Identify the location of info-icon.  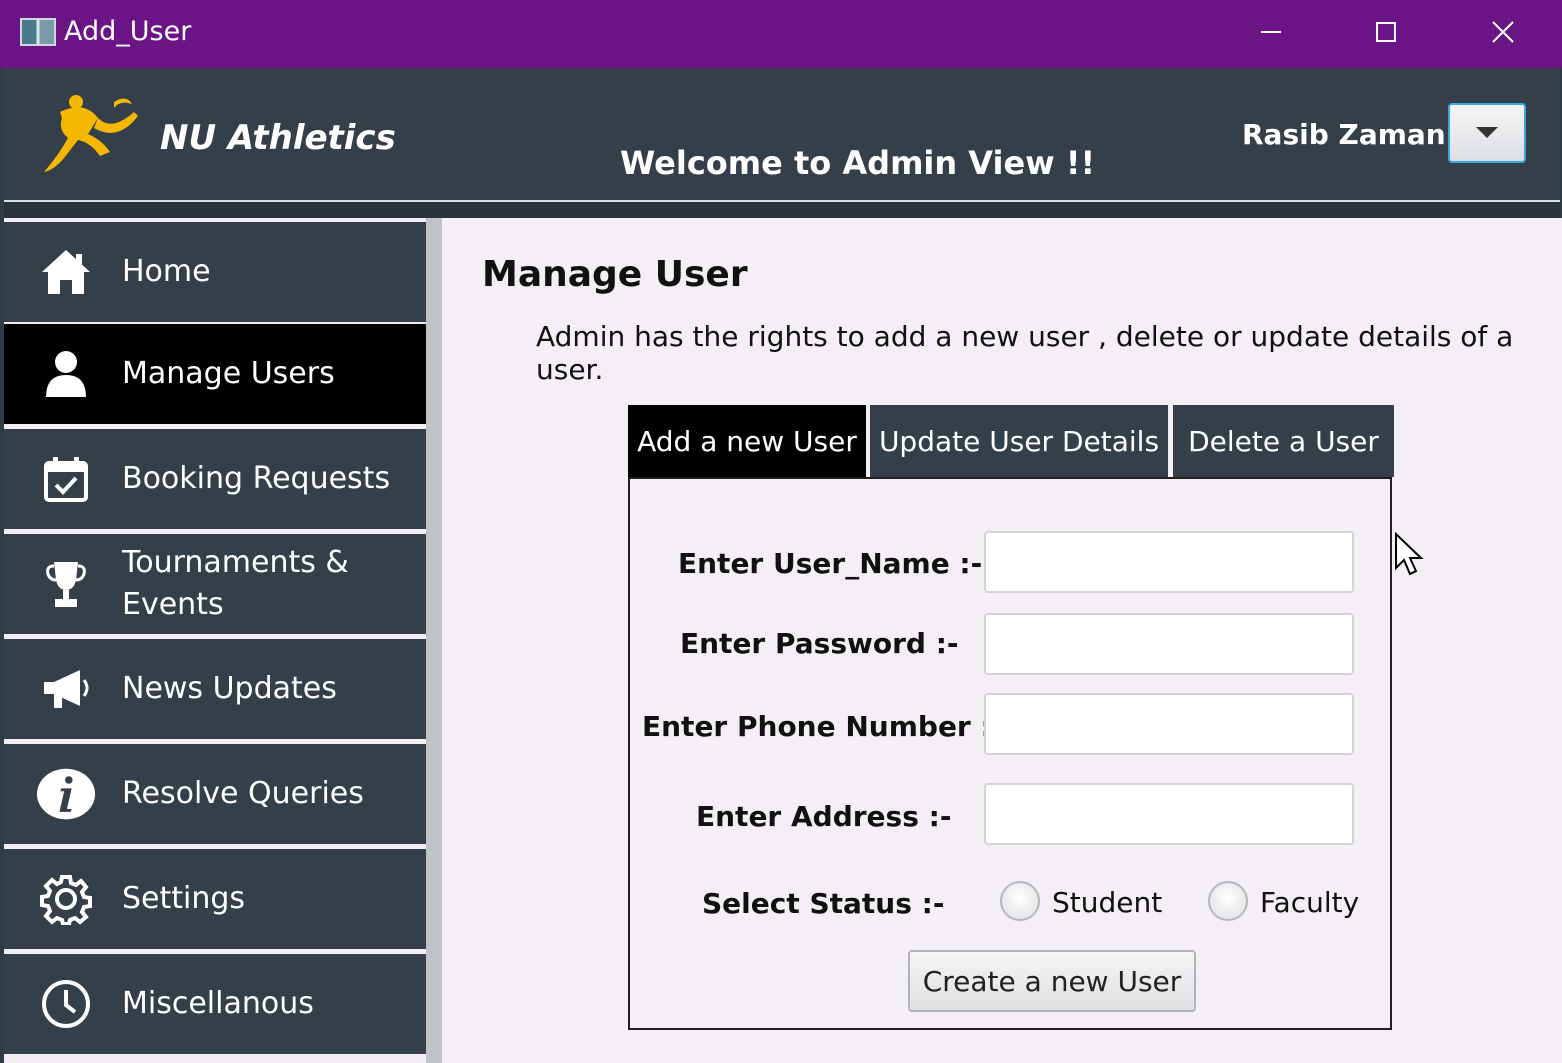
(66, 794).